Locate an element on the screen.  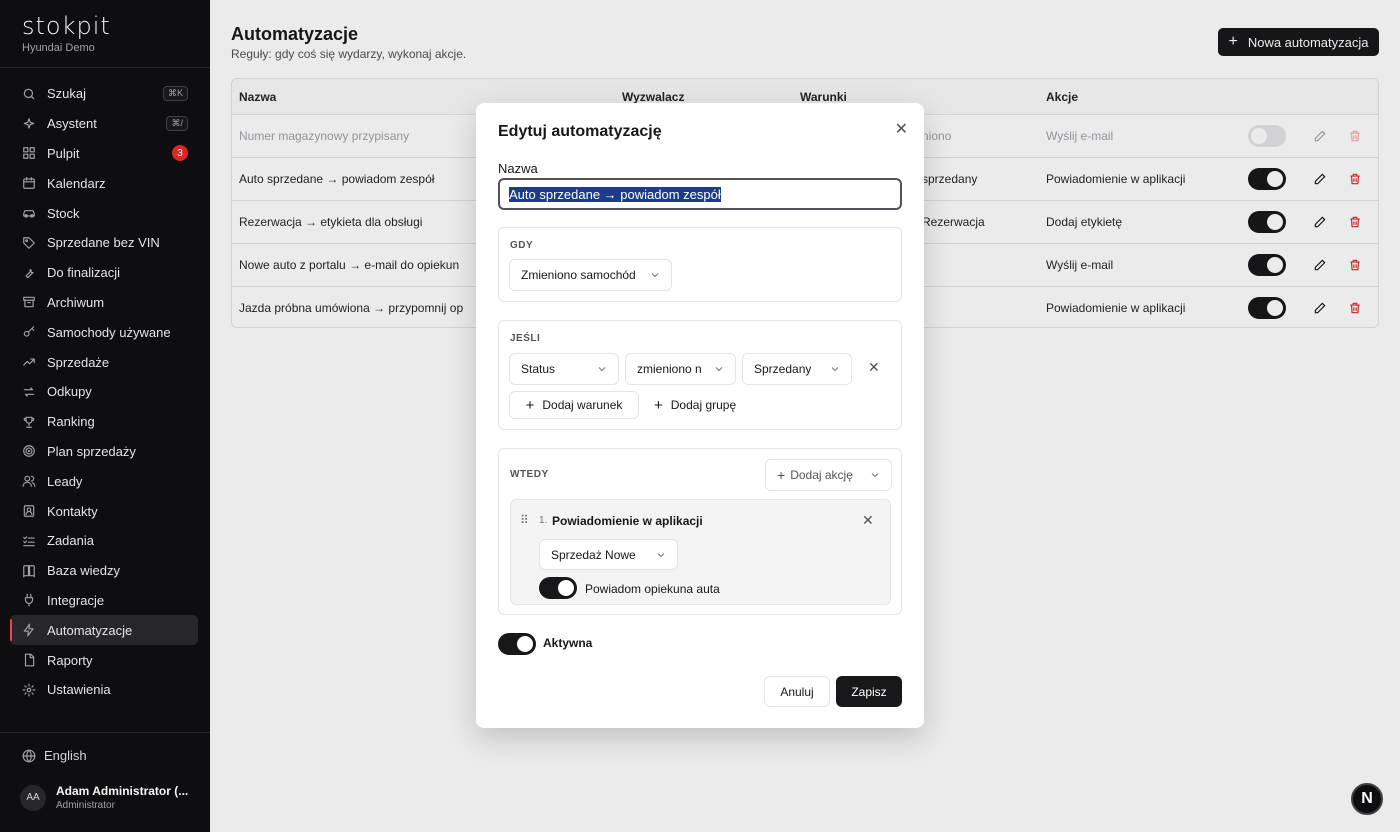
sidebar-item-odkupy: Odkupy is located at coordinates (104, 392).